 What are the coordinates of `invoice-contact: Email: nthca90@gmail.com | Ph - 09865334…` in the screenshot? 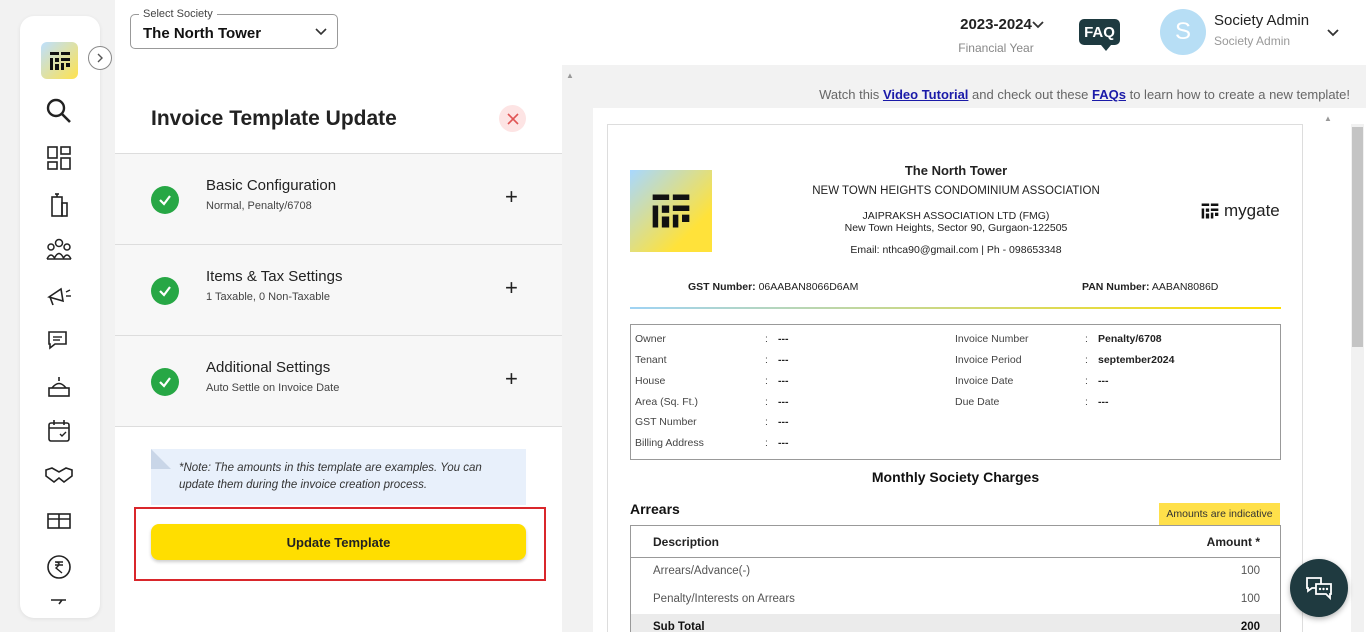 It's located at (956, 250).